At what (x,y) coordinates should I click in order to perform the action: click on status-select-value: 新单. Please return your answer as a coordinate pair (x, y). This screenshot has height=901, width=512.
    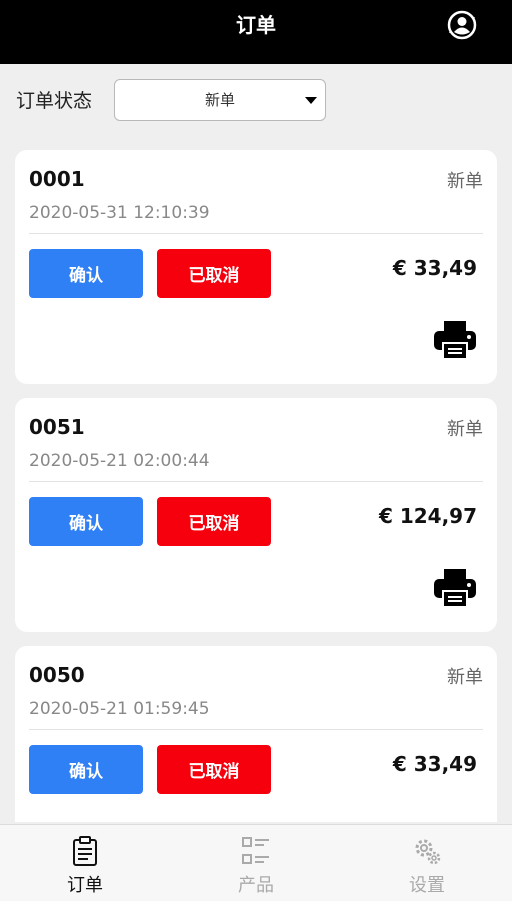
    Looking at the image, I should click on (219, 100).